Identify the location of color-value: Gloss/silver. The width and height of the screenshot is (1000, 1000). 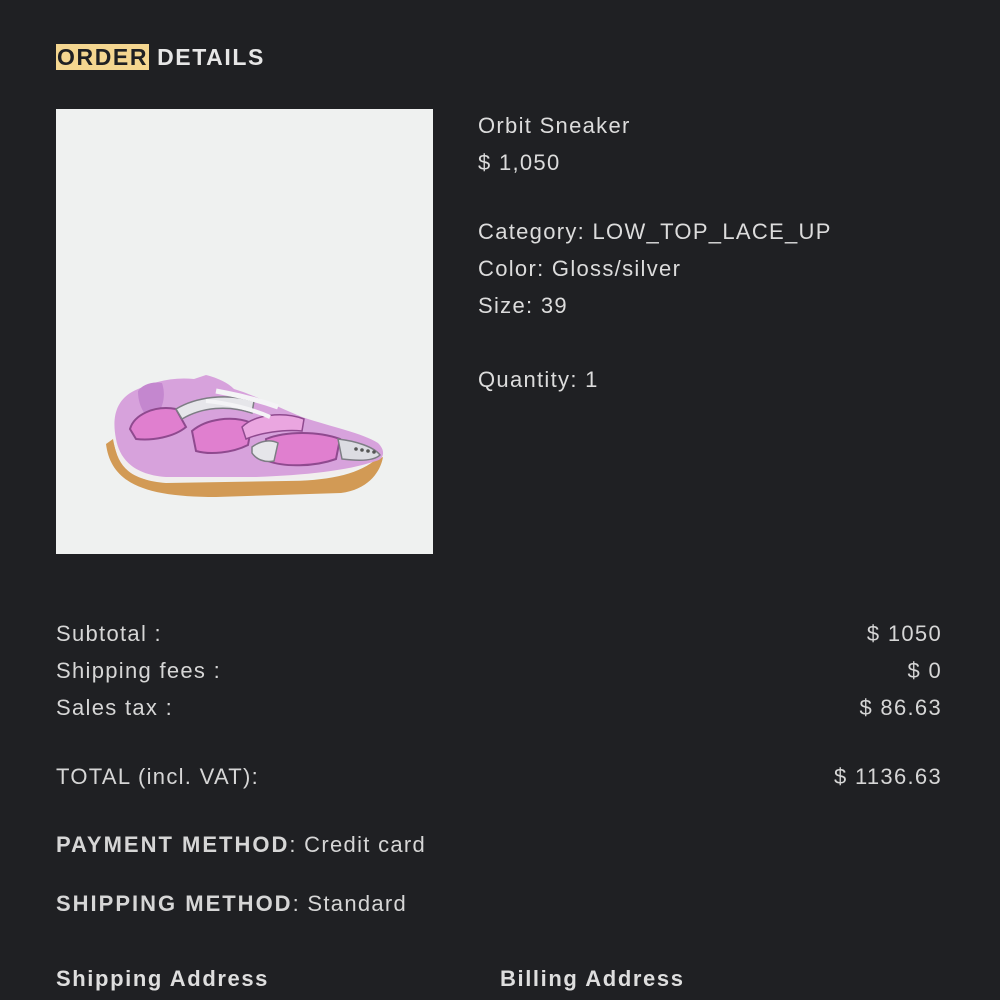
(616, 268).